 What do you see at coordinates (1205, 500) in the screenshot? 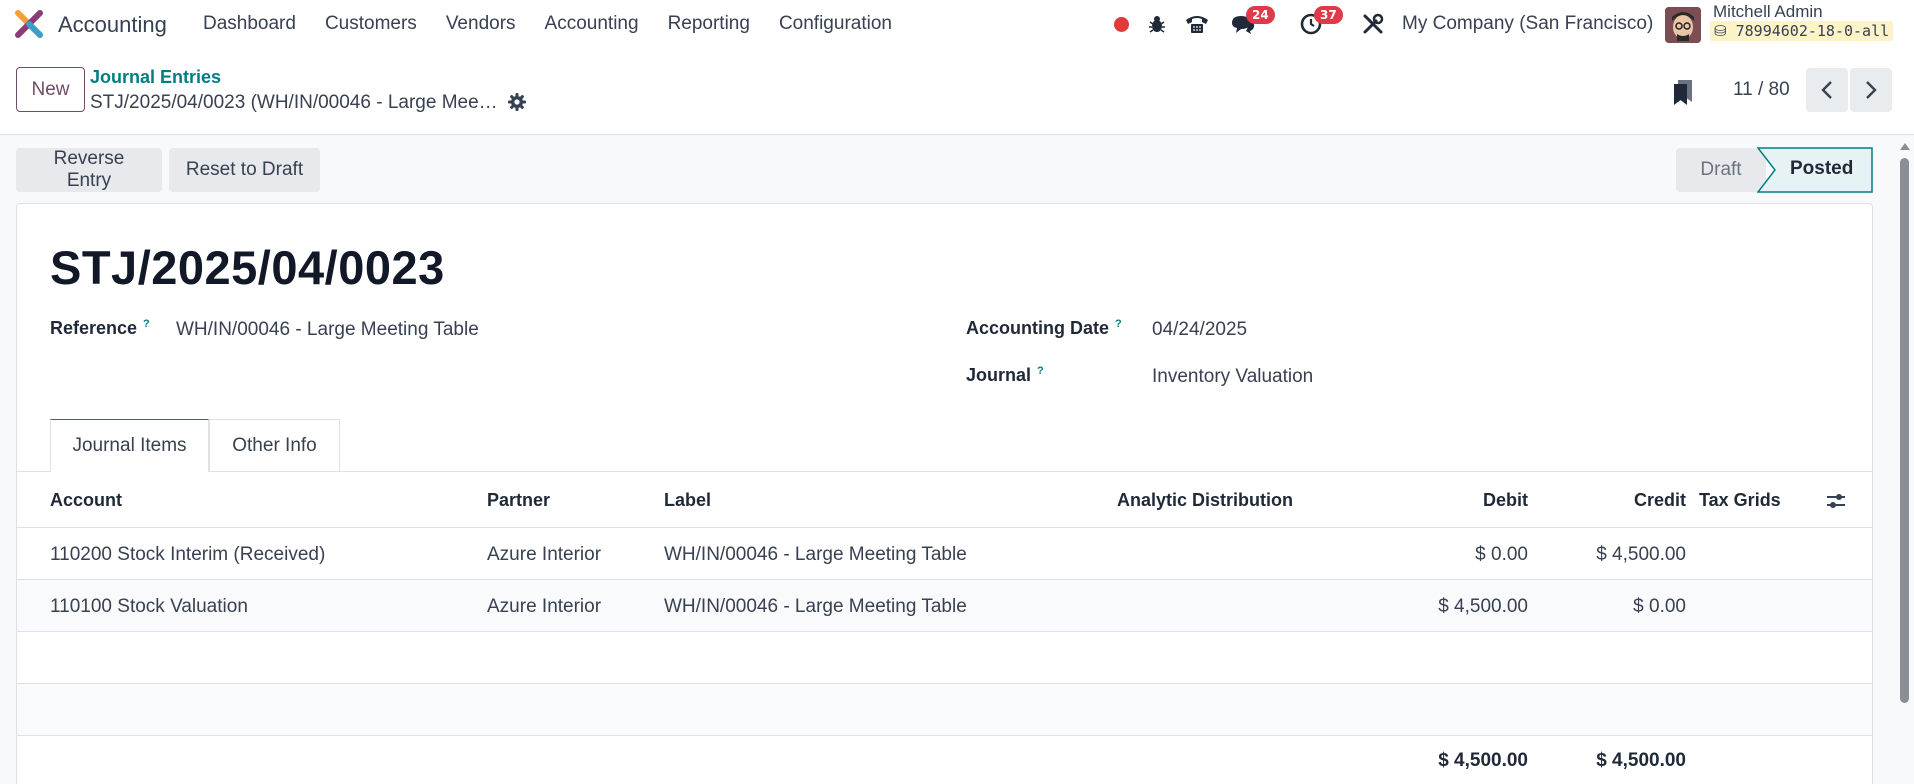
I see `column-analytic-distribution: Analytic Distribution` at bounding box center [1205, 500].